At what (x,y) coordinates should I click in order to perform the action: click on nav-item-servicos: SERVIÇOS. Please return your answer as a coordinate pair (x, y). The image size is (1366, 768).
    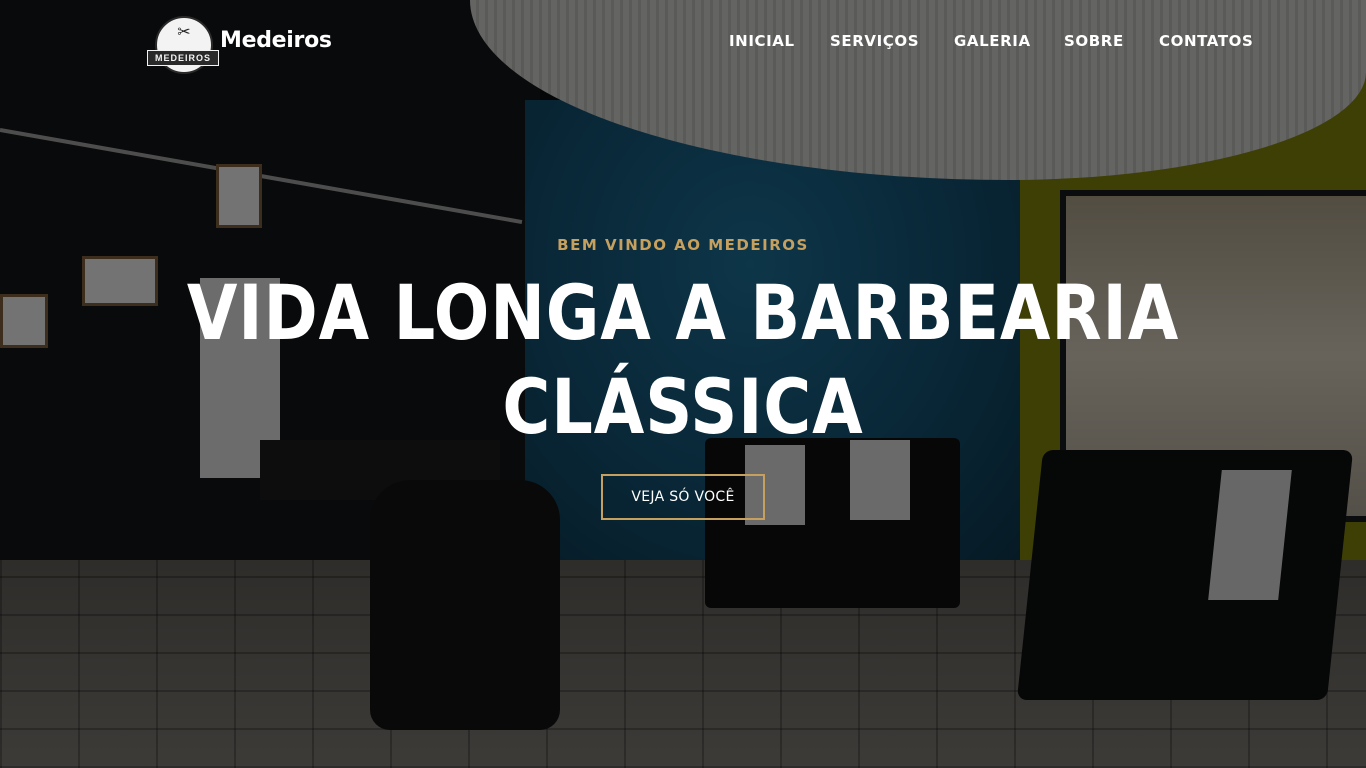
    Looking at the image, I should click on (874, 41).